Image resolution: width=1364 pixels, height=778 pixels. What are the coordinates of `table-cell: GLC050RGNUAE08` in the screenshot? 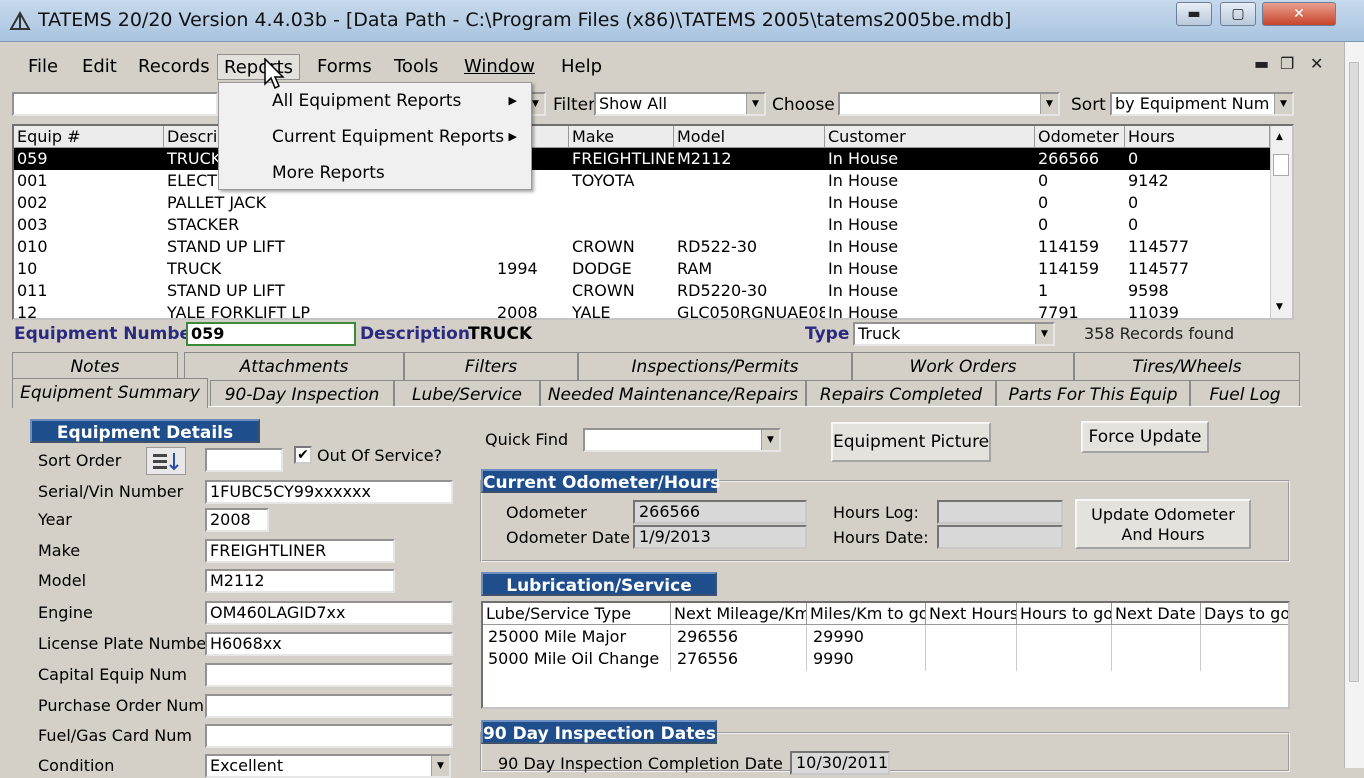 It's located at (749, 310).